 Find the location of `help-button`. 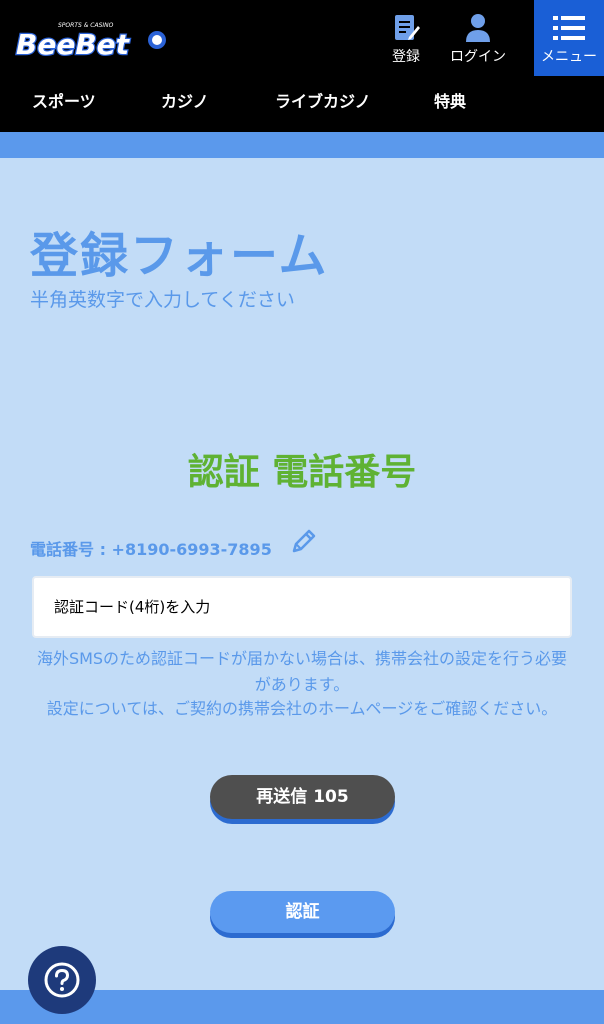

help-button is located at coordinates (62, 980).